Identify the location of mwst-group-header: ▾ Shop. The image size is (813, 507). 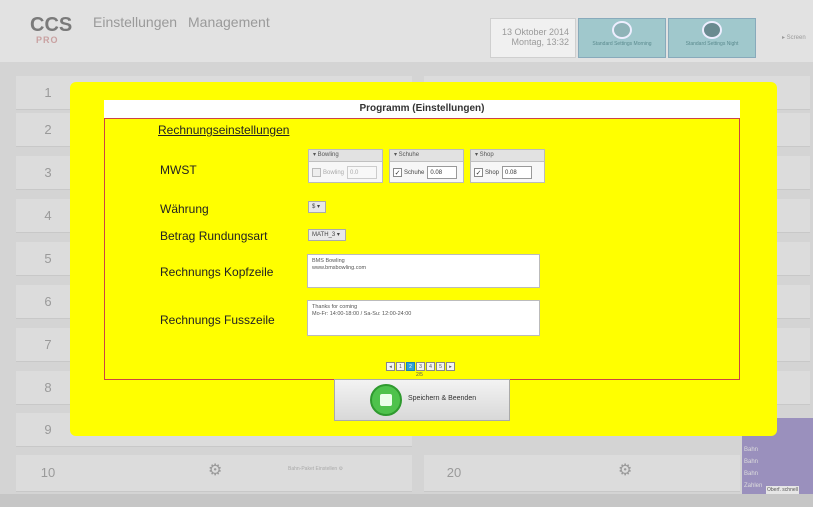
(507, 156).